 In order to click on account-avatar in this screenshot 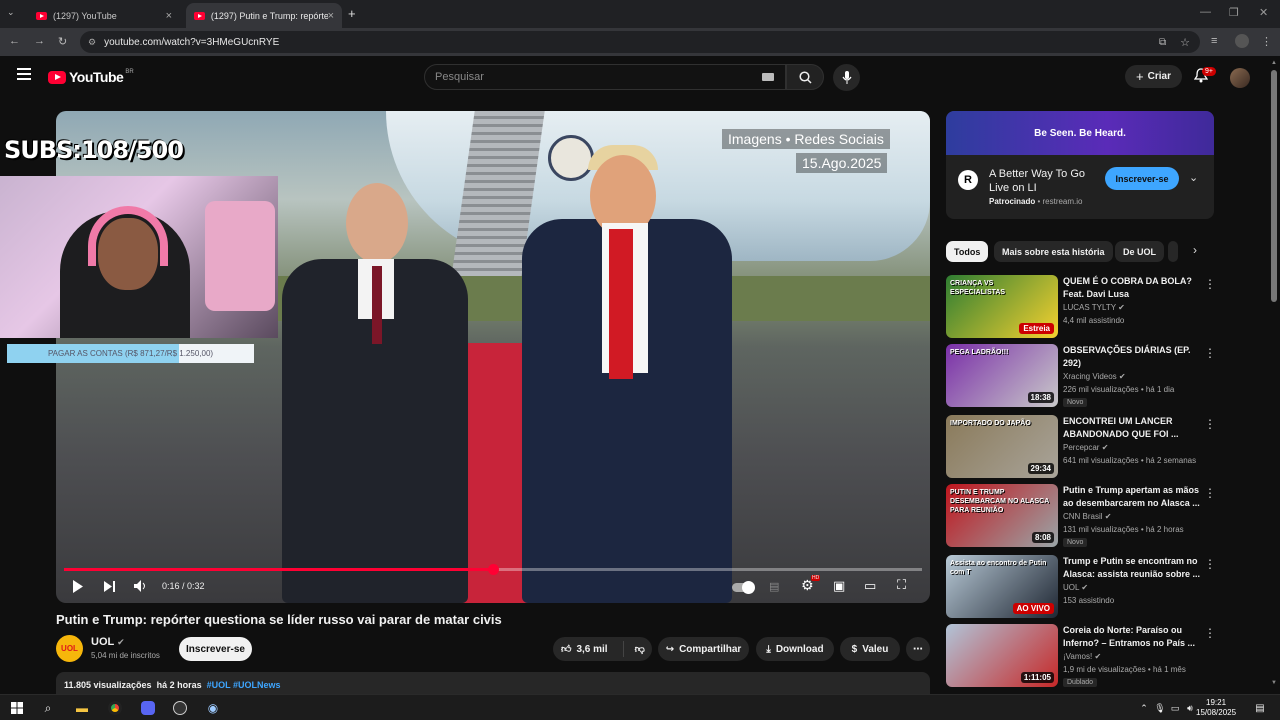, I will do `click(1240, 78)`.